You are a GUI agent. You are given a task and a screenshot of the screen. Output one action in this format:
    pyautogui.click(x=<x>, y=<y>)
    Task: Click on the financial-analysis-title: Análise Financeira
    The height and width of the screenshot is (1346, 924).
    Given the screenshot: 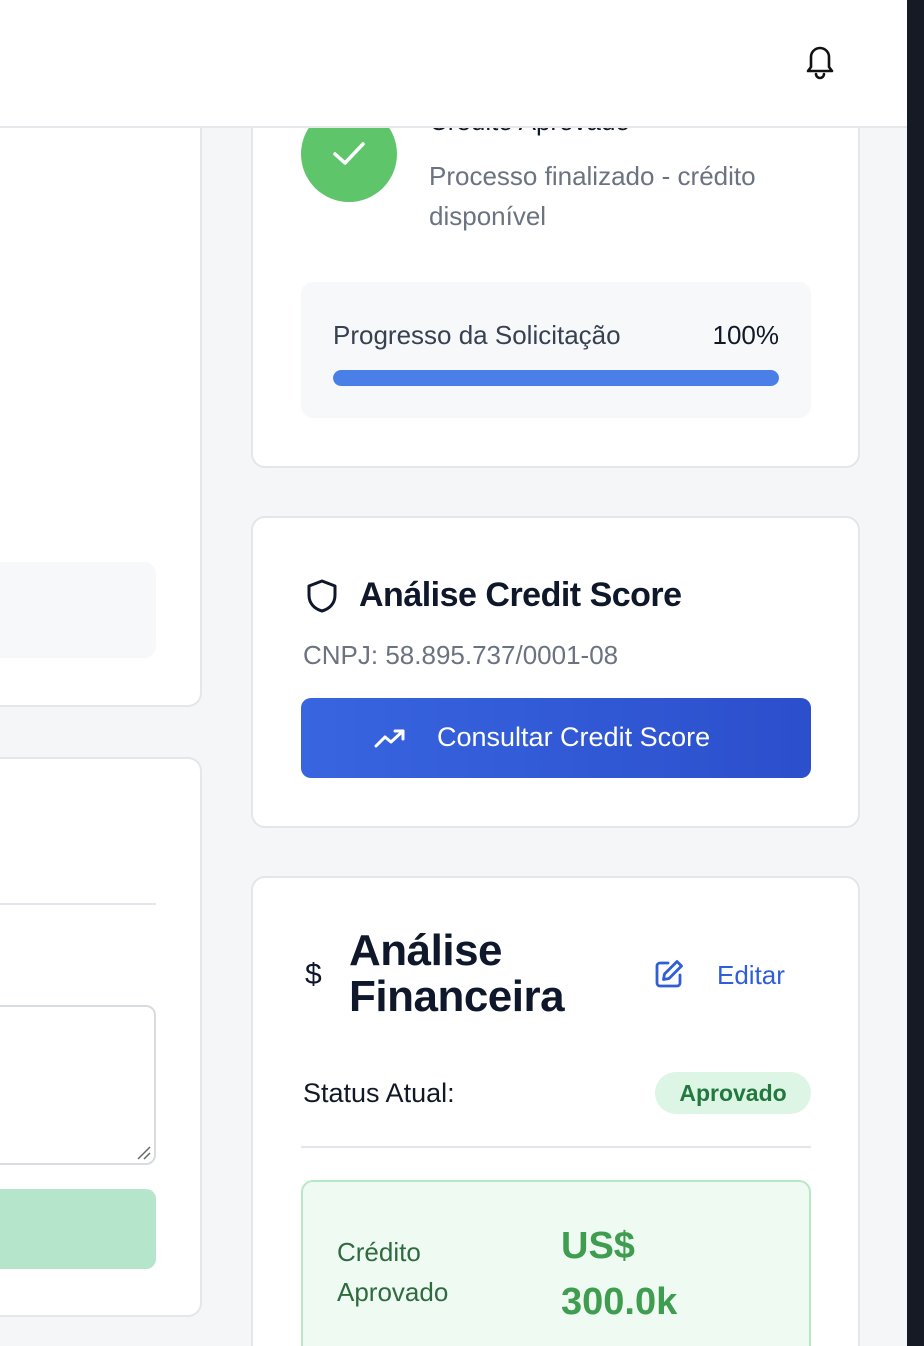 What is the action you would take?
    pyautogui.click(x=457, y=973)
    